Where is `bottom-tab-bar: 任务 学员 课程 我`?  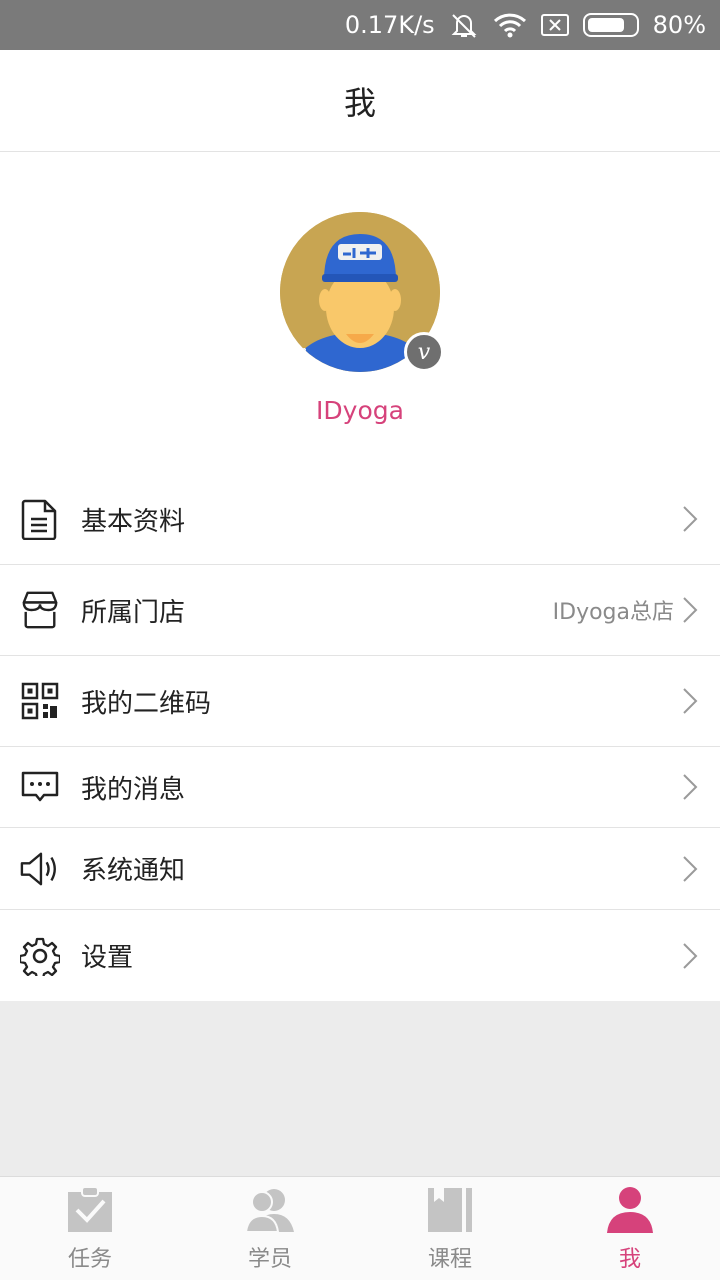 bottom-tab-bar: 任务 学员 课程 我 is located at coordinates (360, 1228).